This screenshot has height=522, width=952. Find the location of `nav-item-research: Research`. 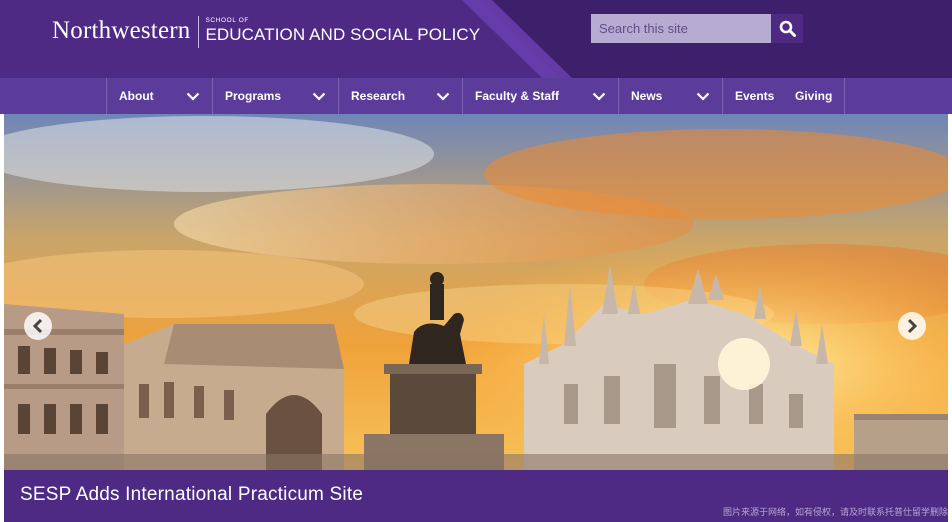

nav-item-research: Research is located at coordinates (401, 96).